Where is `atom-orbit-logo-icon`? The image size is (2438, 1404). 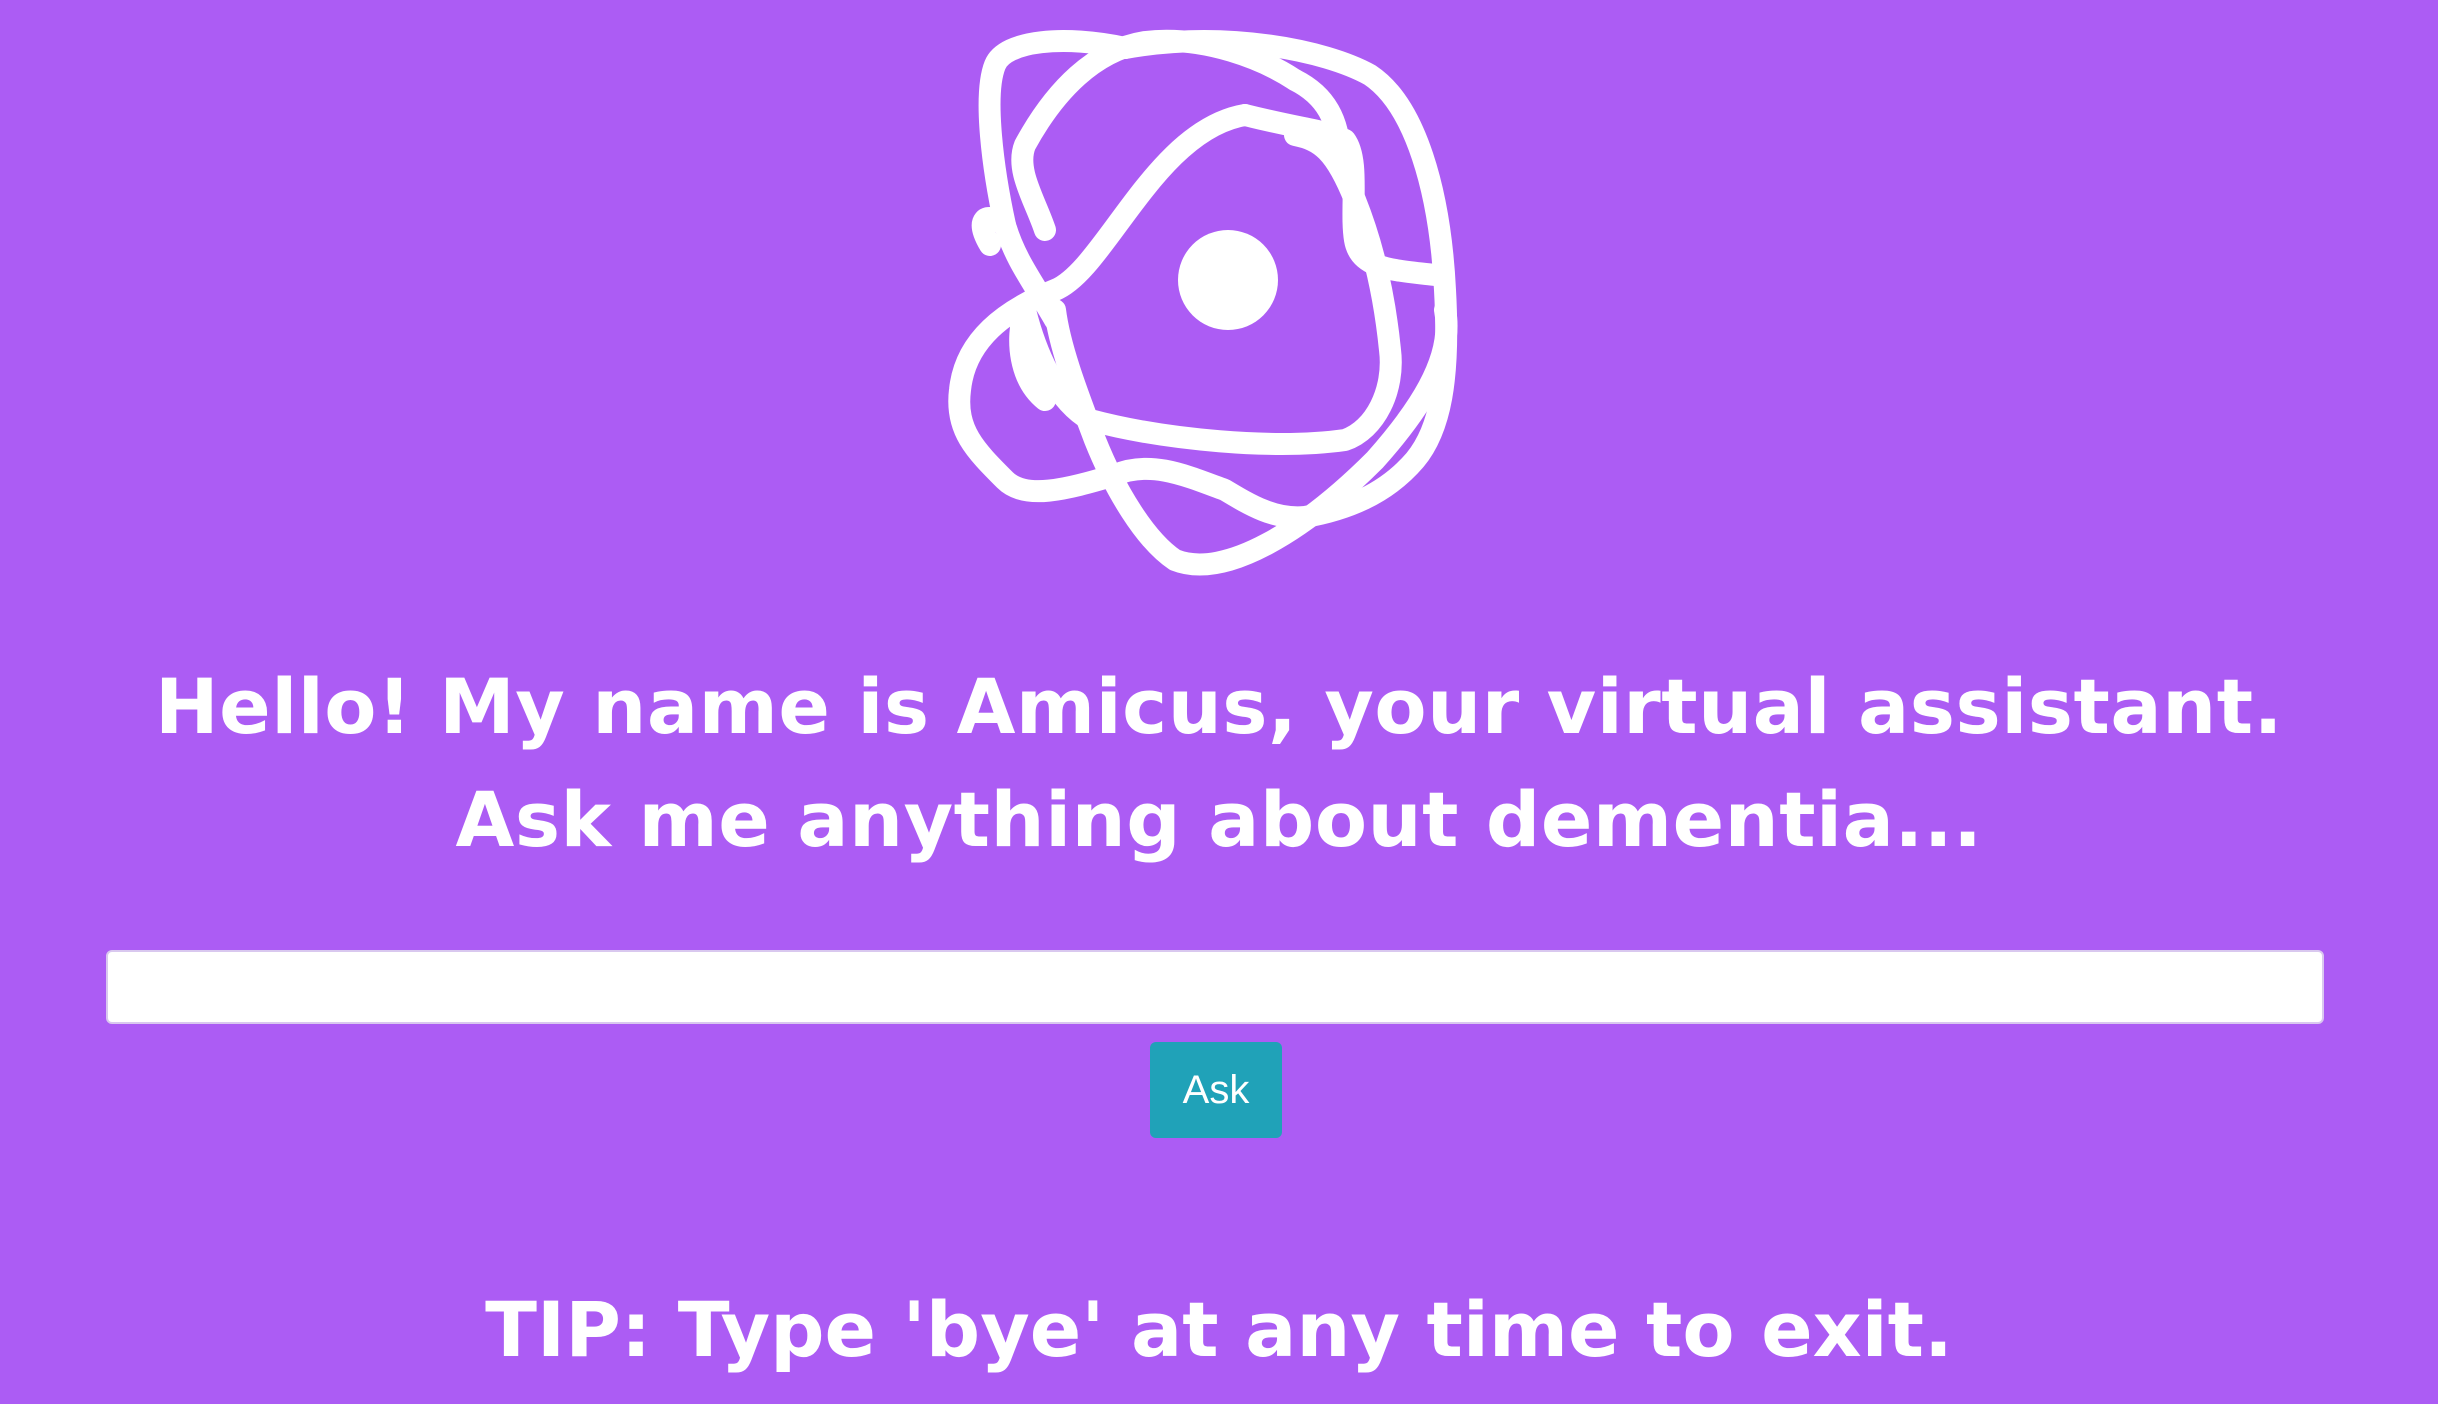 atom-orbit-logo-icon is located at coordinates (1203, 302).